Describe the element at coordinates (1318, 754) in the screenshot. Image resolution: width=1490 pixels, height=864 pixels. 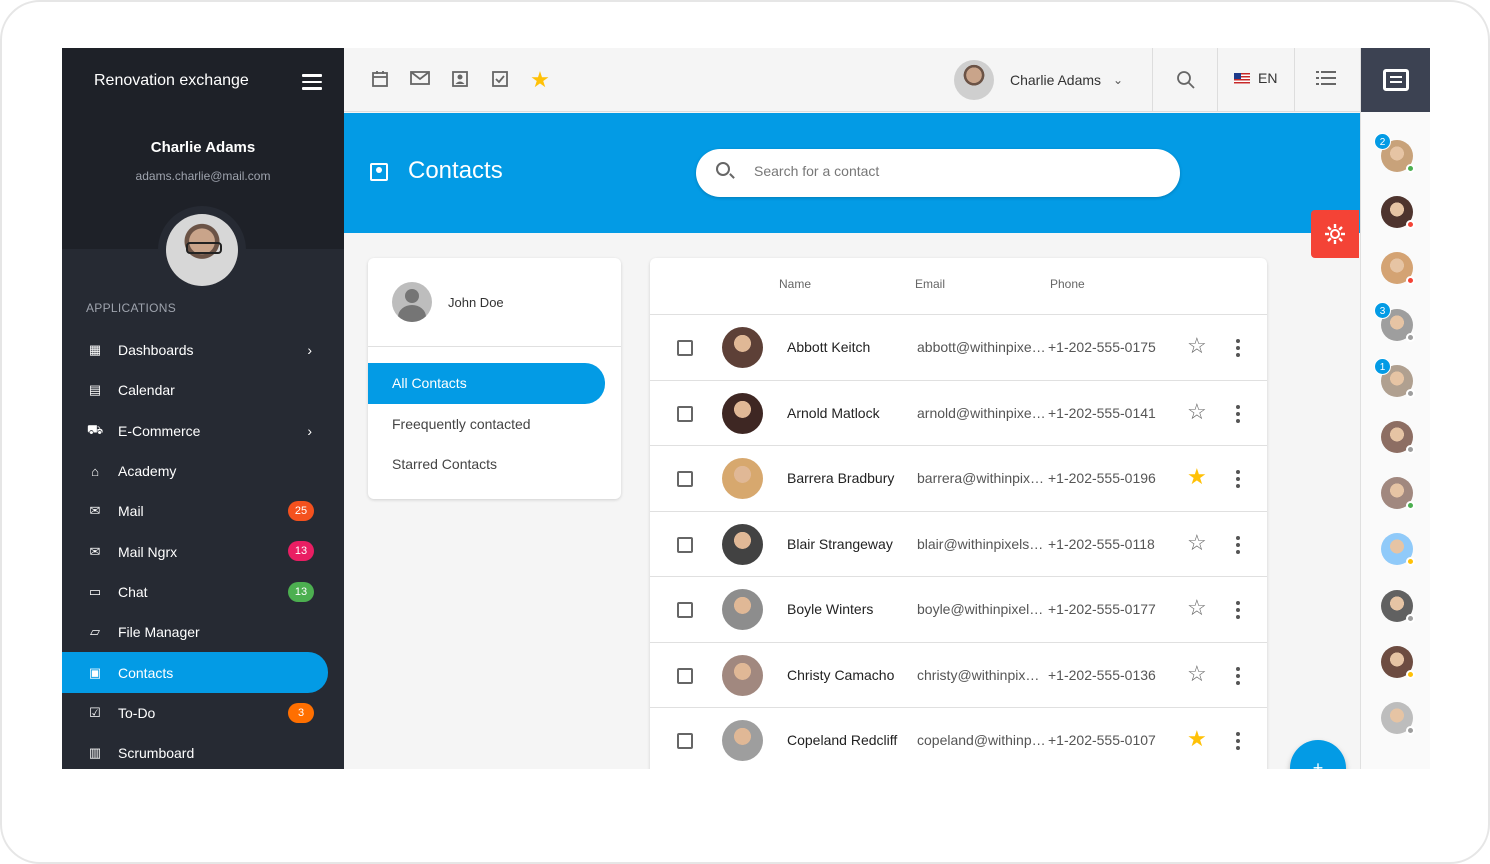
I see `add-contact-button: +` at that location.